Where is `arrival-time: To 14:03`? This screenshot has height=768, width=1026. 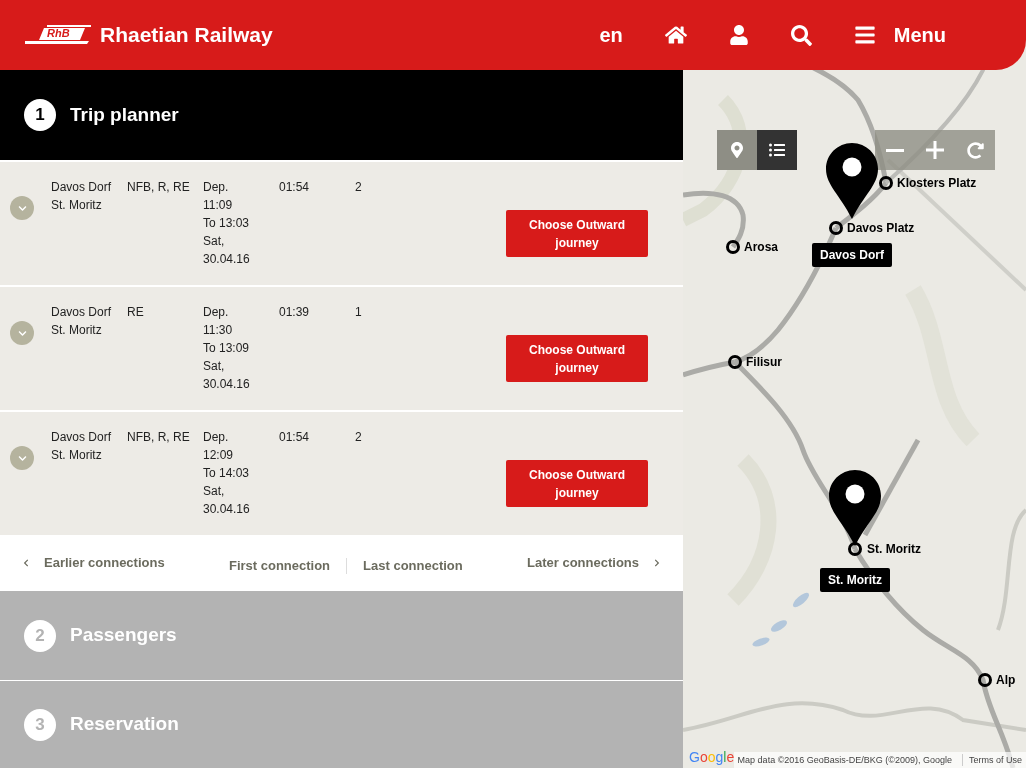
arrival-time: To 14:03 is located at coordinates (227, 473).